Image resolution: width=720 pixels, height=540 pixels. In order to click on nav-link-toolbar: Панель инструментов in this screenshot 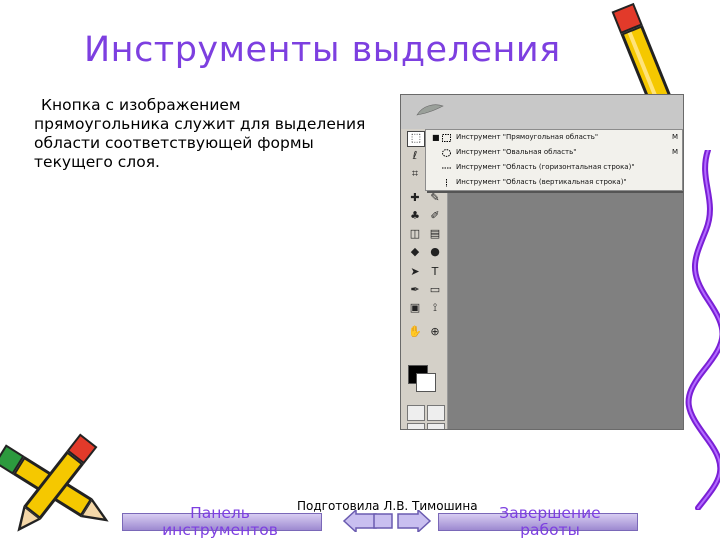, I will do `click(220, 522)`.